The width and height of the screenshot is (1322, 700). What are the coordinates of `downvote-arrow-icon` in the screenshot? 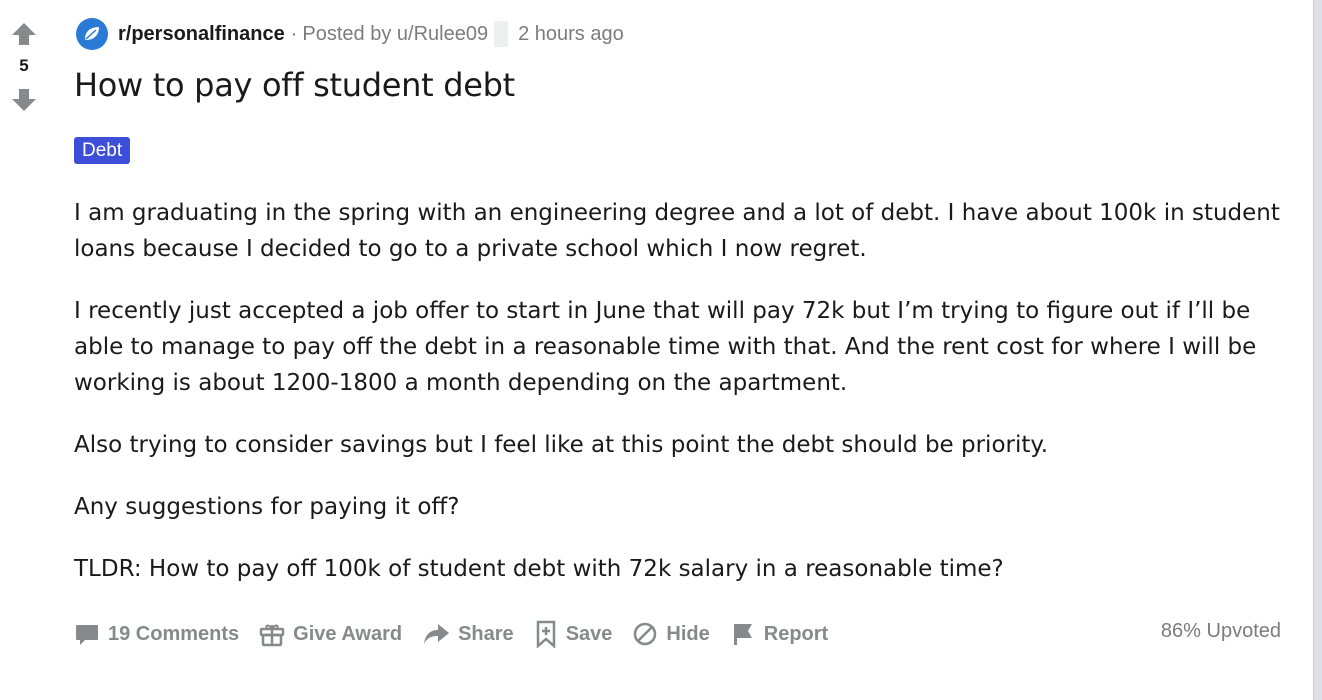 It's located at (24, 100).